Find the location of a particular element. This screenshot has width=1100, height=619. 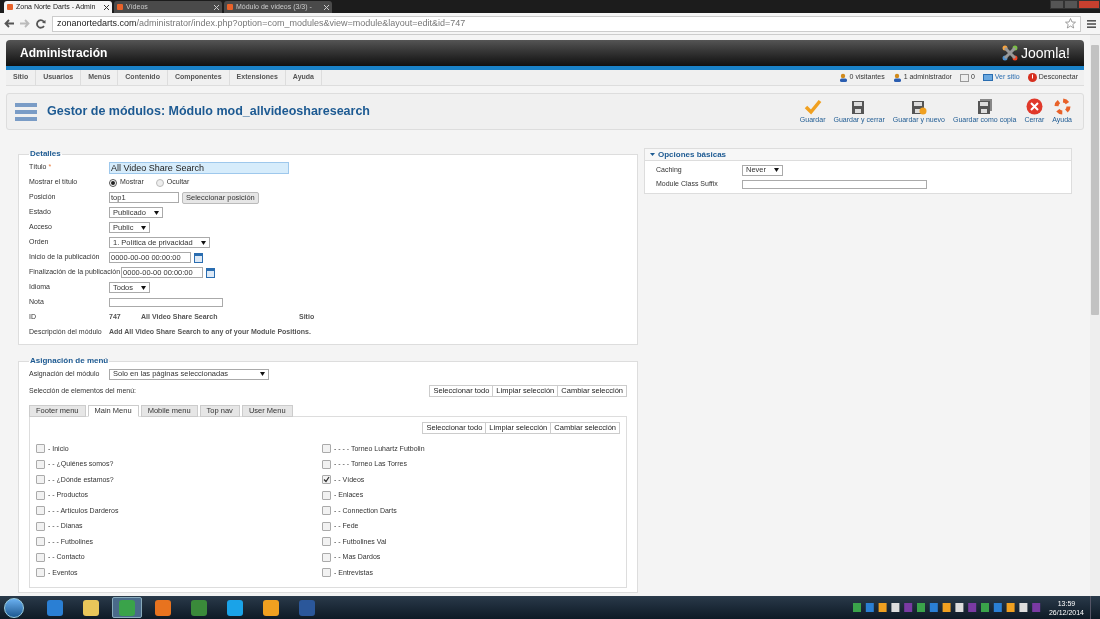

lifebuoy-icon is located at coordinates (1062, 106).